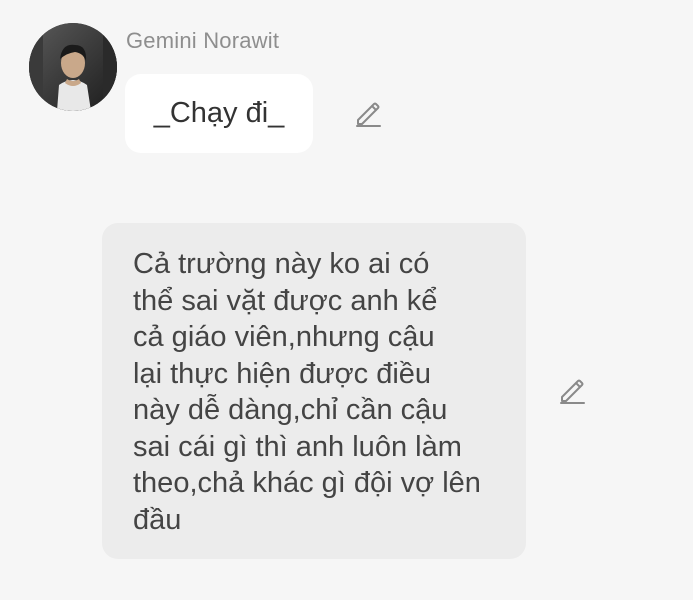  I want to click on message-bubble: _Chạy đi_, so click(219, 113).